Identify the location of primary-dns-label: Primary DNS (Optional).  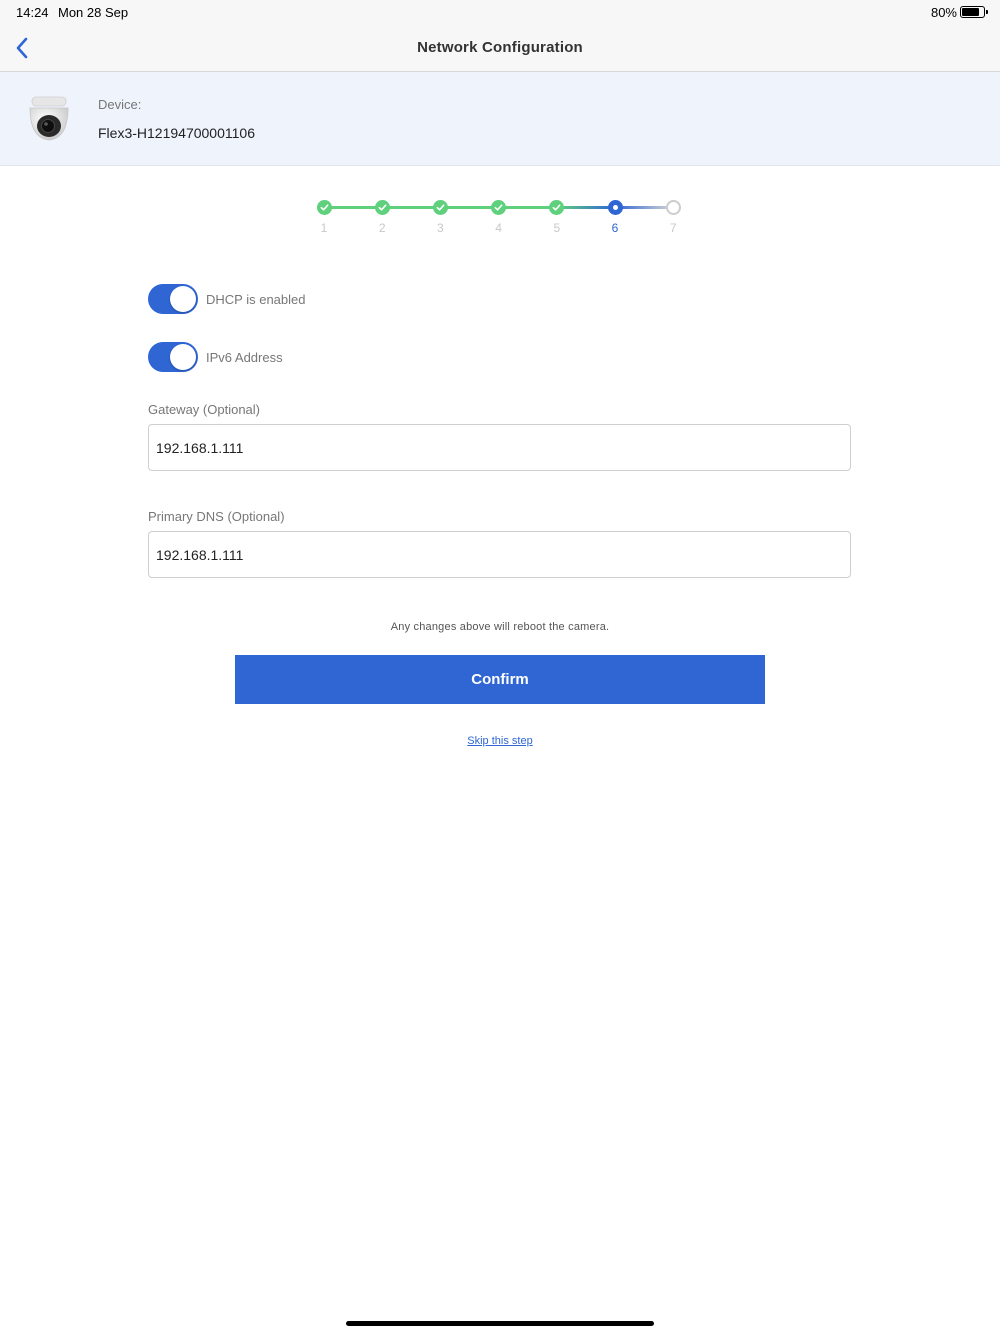
(216, 516).